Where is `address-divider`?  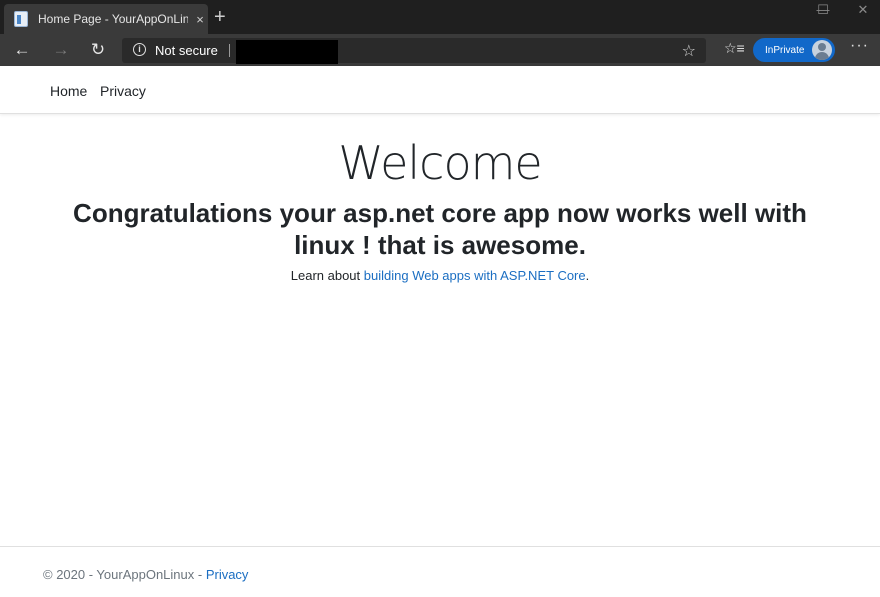 address-divider is located at coordinates (229, 50).